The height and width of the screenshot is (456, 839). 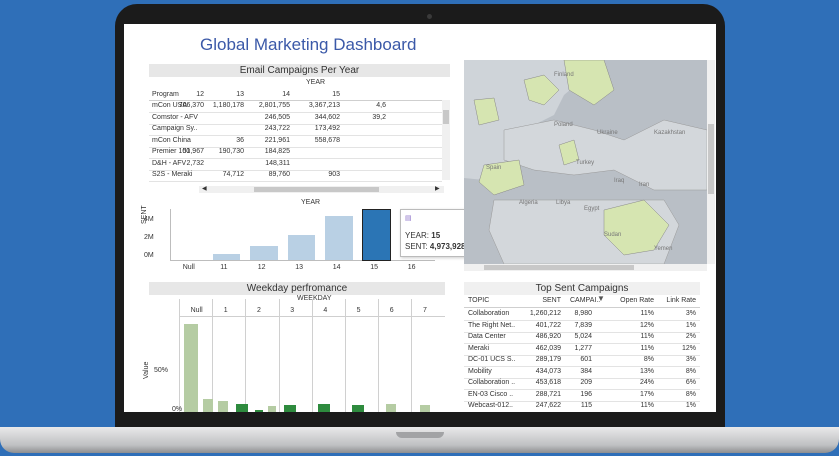 I want to click on map-label: Ukraine, so click(x=607, y=133).